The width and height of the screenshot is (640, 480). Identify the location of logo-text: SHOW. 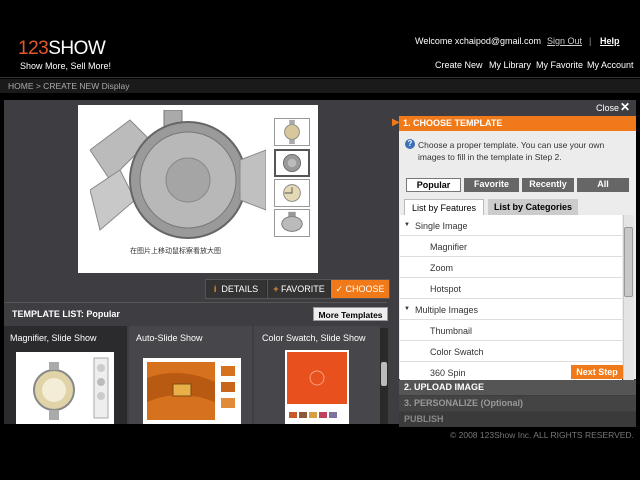
(77, 48).